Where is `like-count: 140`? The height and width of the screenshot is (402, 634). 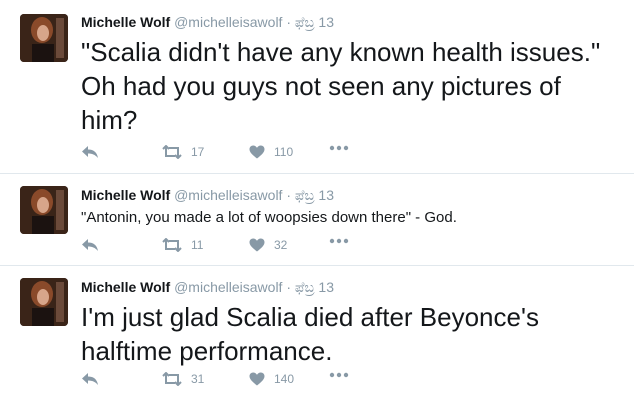
like-count: 140 is located at coordinates (284, 379).